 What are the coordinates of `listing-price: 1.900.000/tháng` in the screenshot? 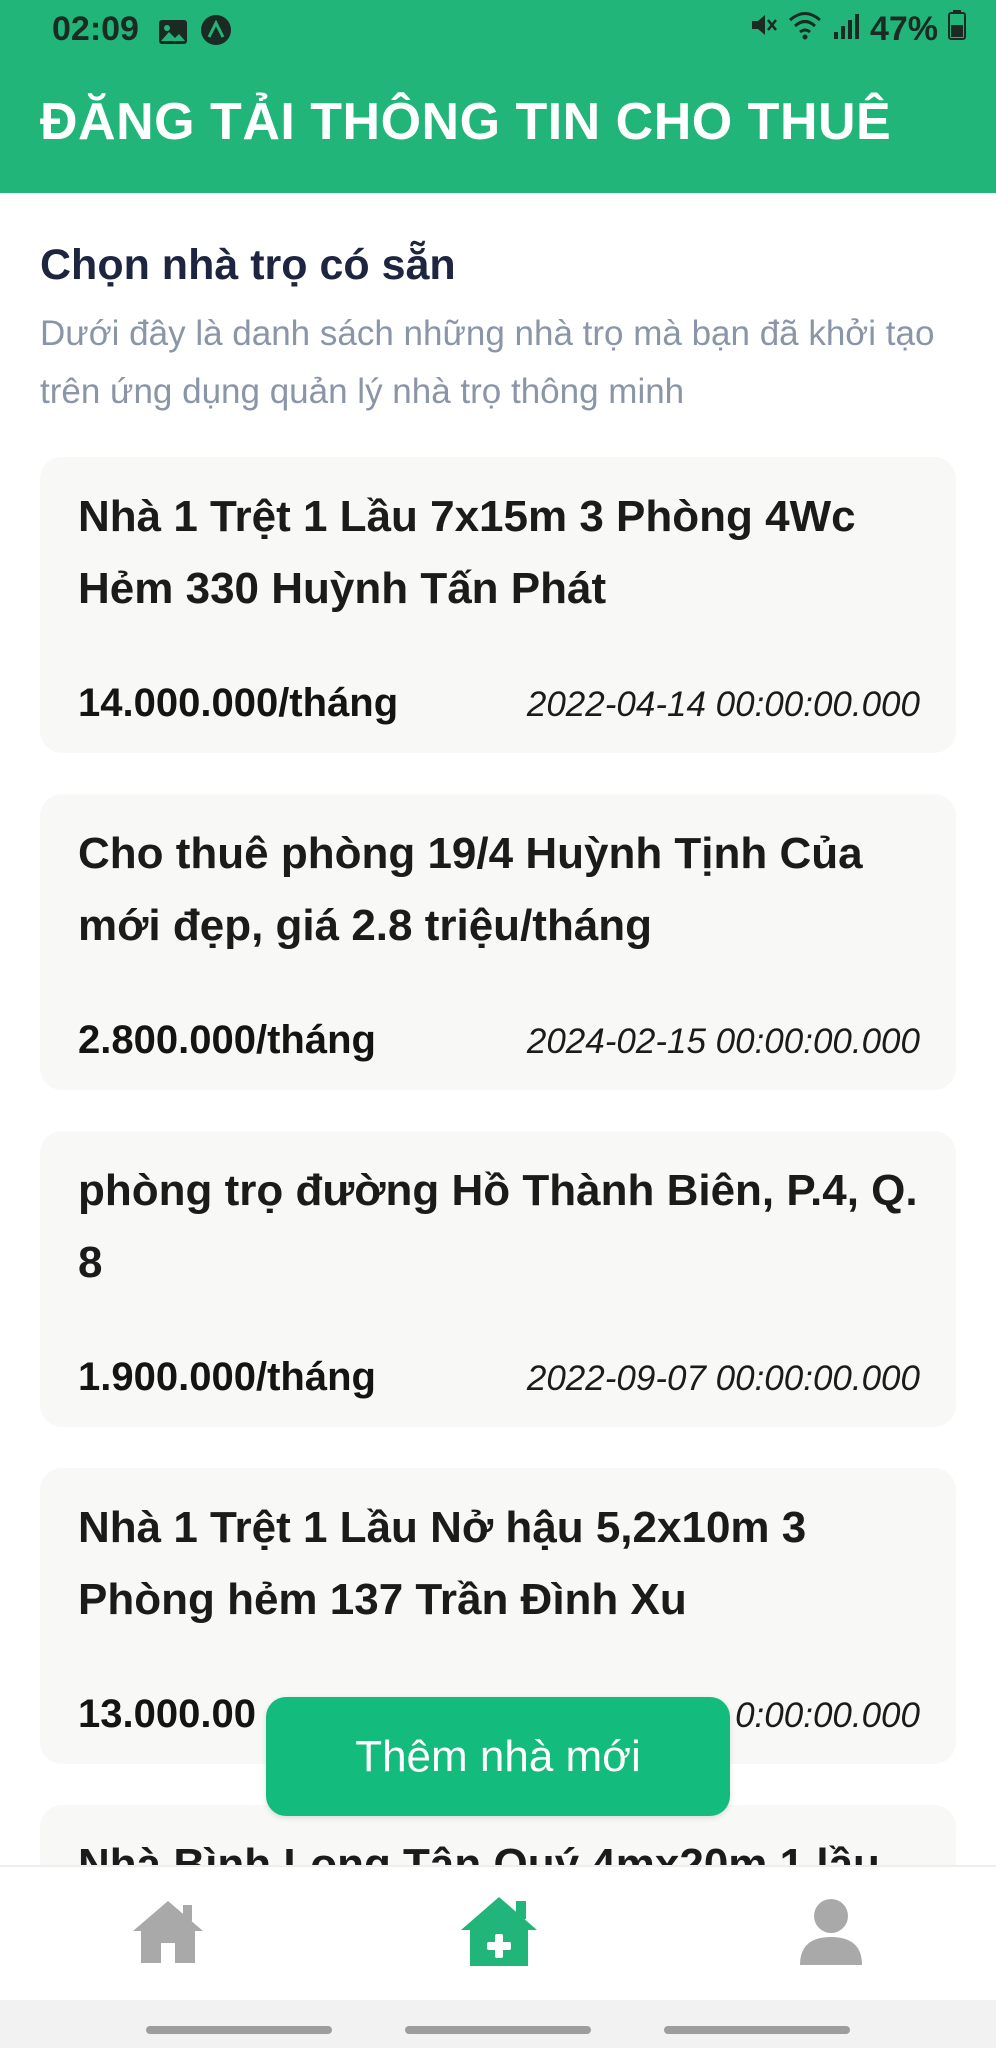 It's located at (227, 1377).